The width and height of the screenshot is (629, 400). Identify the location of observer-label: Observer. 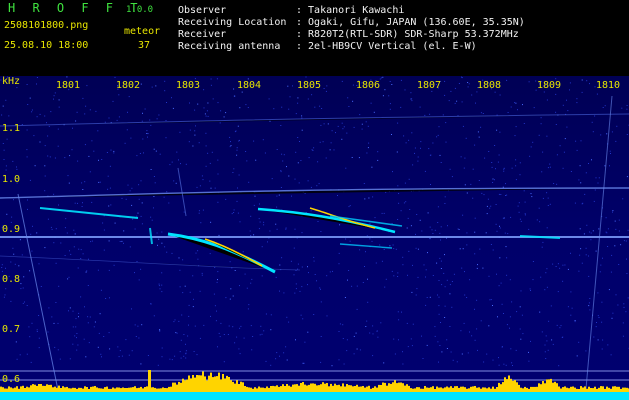
(202, 10).